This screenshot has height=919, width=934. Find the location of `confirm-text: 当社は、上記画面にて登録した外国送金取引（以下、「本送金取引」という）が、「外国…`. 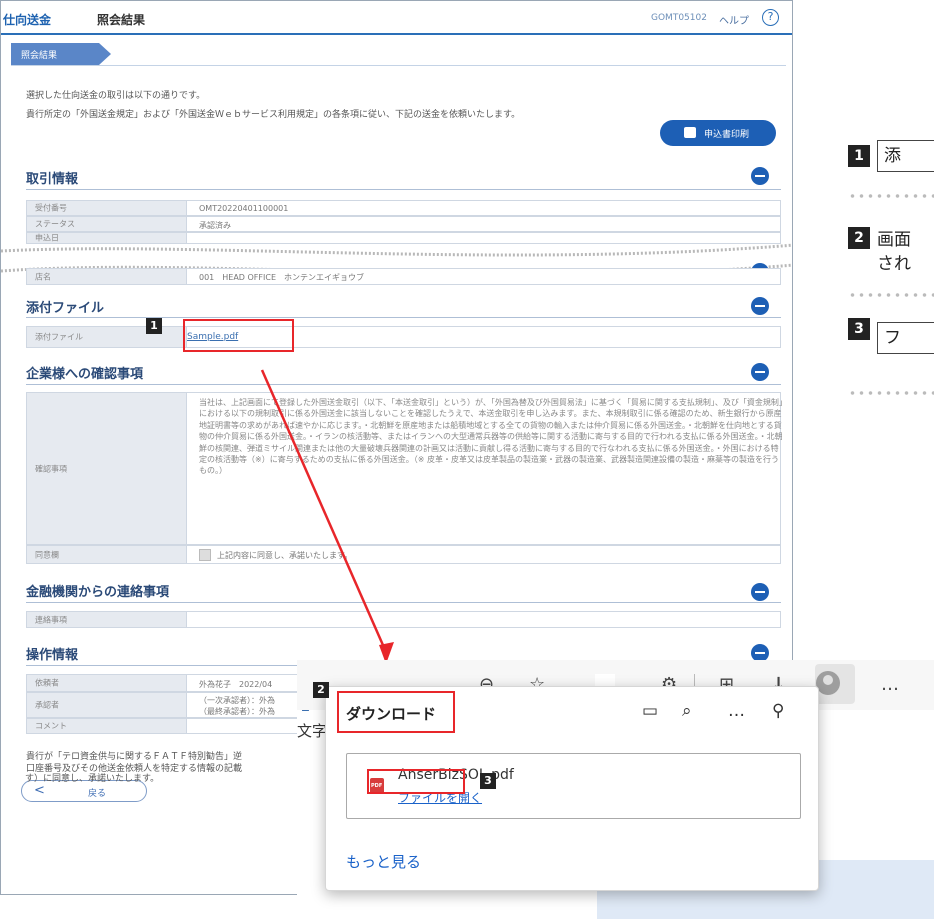

confirm-text: 当社は、上記画面にて登録した外国送金取引（以下、「本送金取引」という）が、「外国… is located at coordinates (491, 437).